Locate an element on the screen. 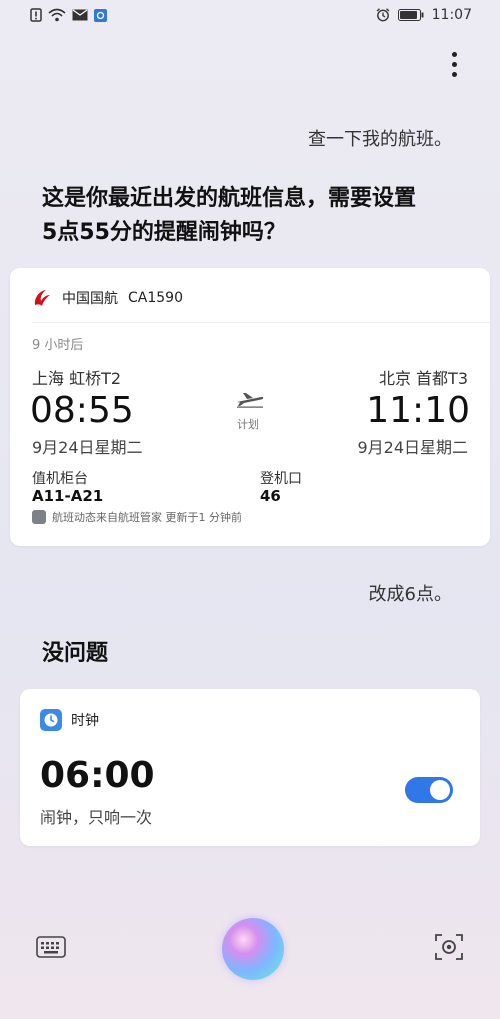 The width and height of the screenshot is (500, 1019). clock-app-icon is located at coordinates (51, 720).